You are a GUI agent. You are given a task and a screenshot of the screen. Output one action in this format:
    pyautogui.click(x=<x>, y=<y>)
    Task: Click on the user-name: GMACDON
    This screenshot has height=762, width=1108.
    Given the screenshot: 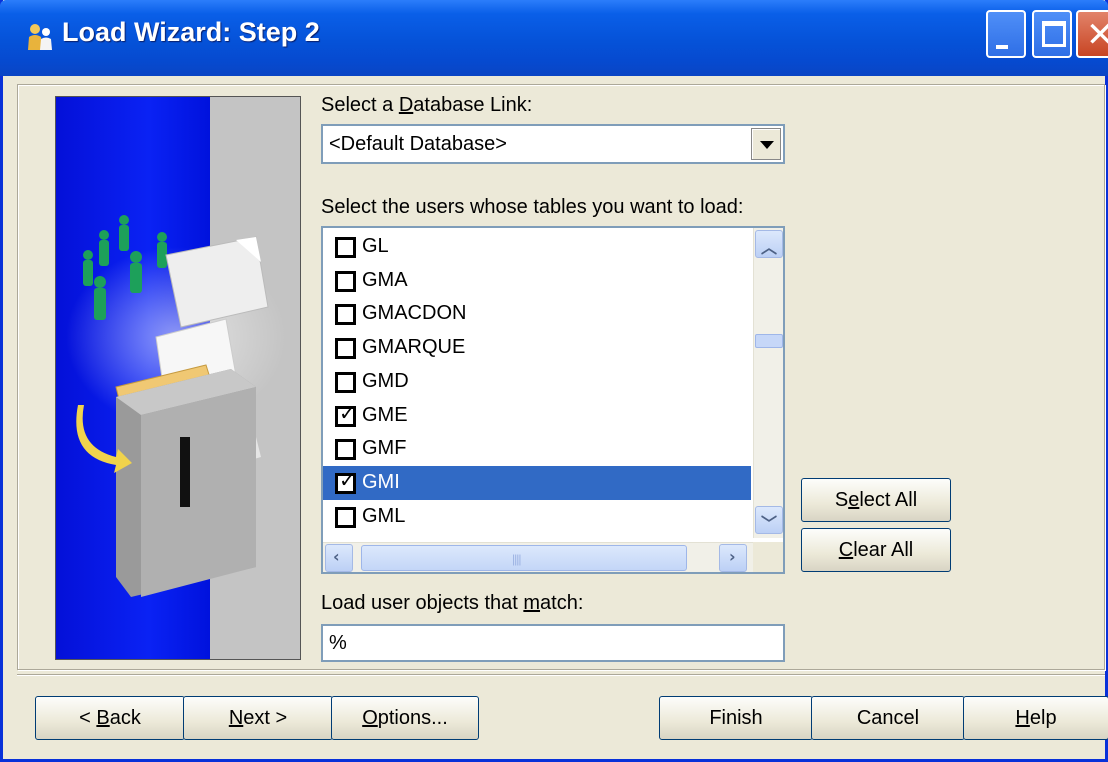 What is the action you would take?
    pyautogui.click(x=414, y=313)
    